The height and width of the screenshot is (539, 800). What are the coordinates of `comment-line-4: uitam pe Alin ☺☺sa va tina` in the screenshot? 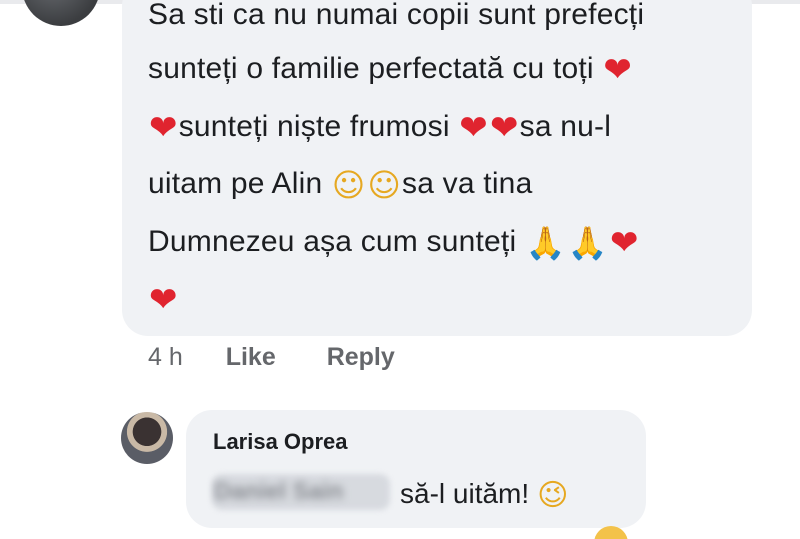 It's located at (443, 184).